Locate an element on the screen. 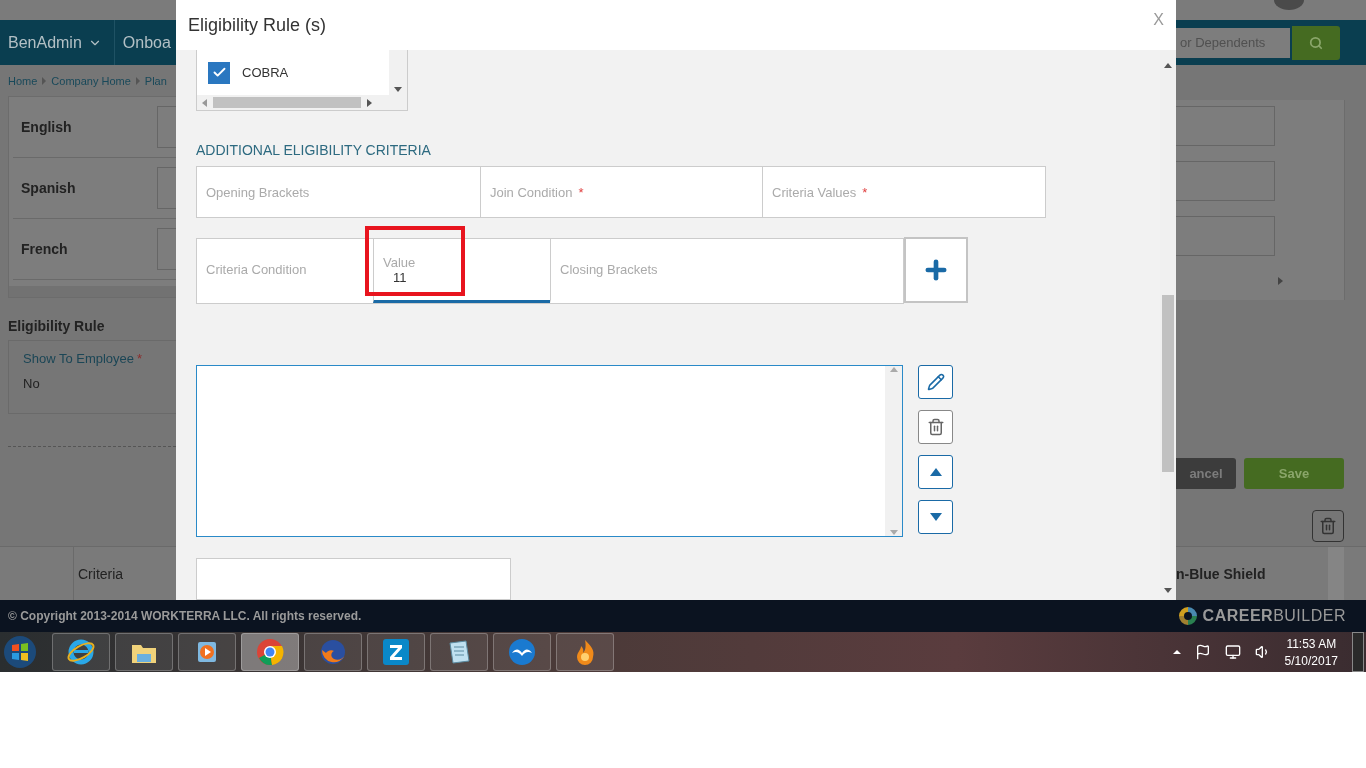  add-button is located at coordinates (936, 270).